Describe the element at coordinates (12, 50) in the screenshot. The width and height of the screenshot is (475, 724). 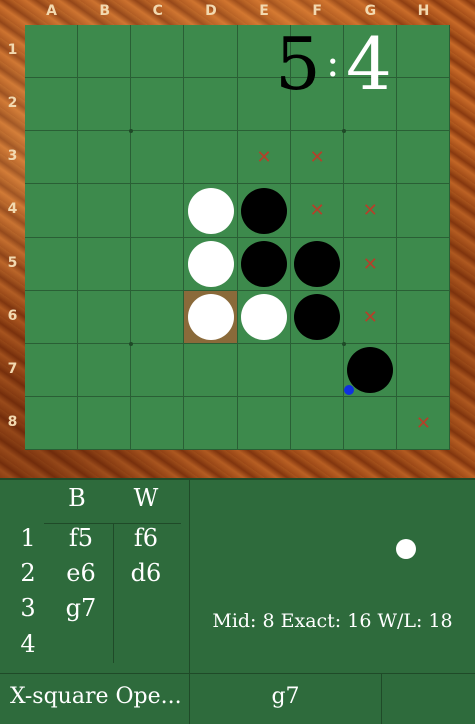
I see `row-label: 1` at that location.